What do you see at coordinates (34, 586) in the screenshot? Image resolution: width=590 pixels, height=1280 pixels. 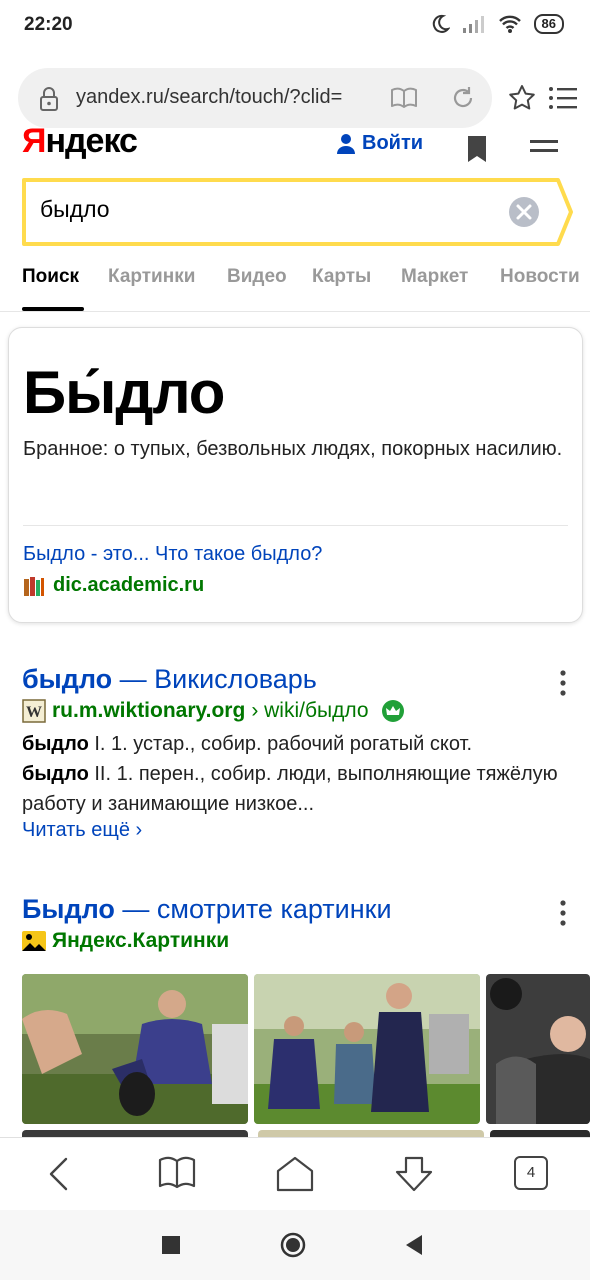 I see `books-icon` at bounding box center [34, 586].